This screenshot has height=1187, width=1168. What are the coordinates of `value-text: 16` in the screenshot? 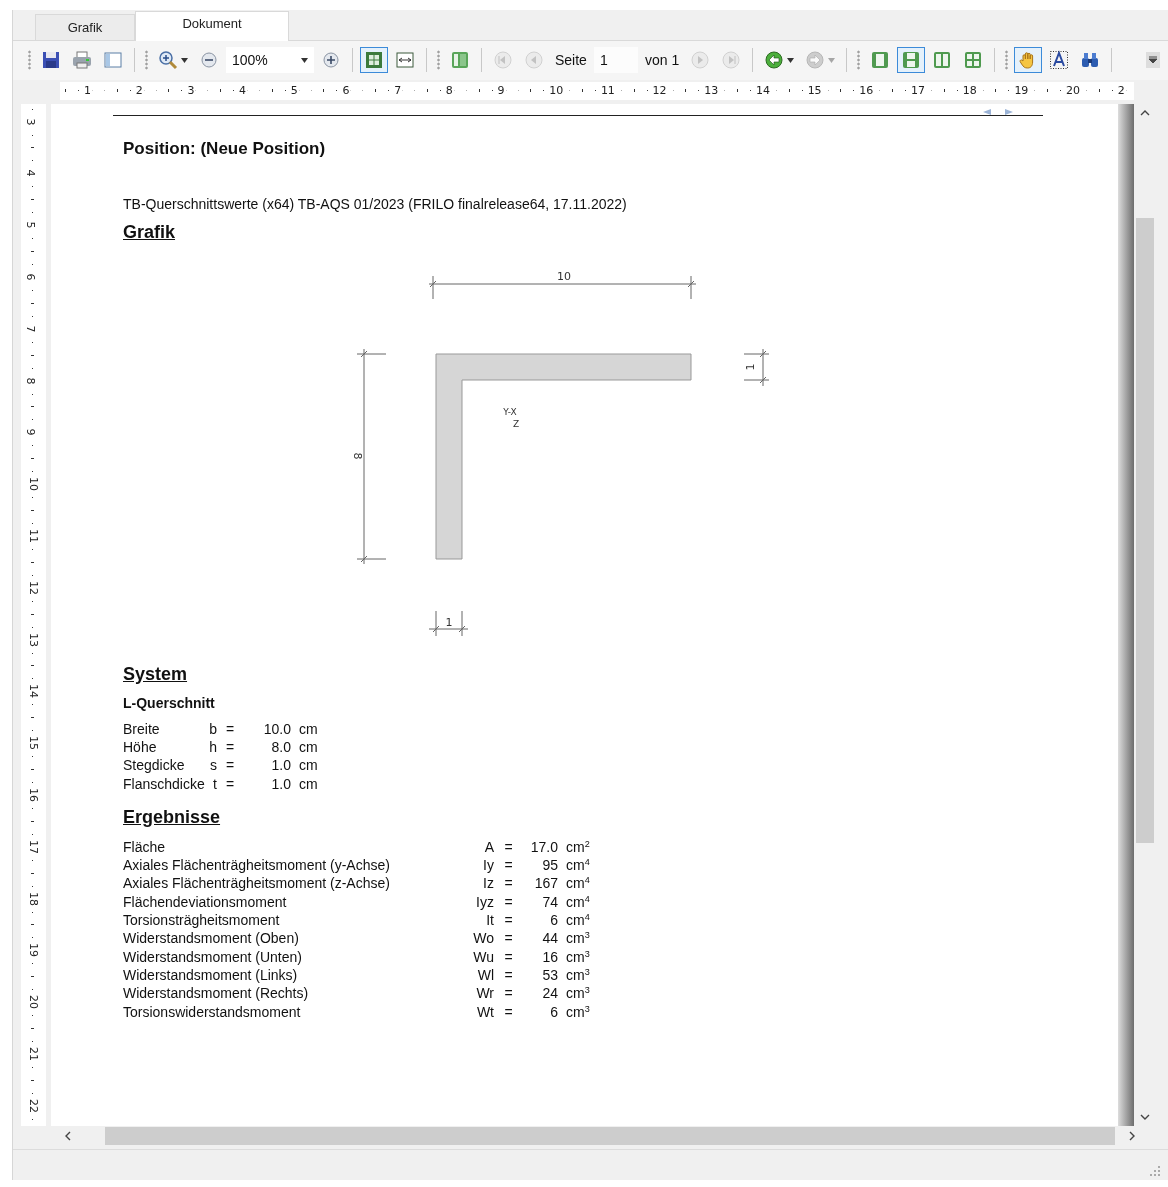 It's located at (549, 956).